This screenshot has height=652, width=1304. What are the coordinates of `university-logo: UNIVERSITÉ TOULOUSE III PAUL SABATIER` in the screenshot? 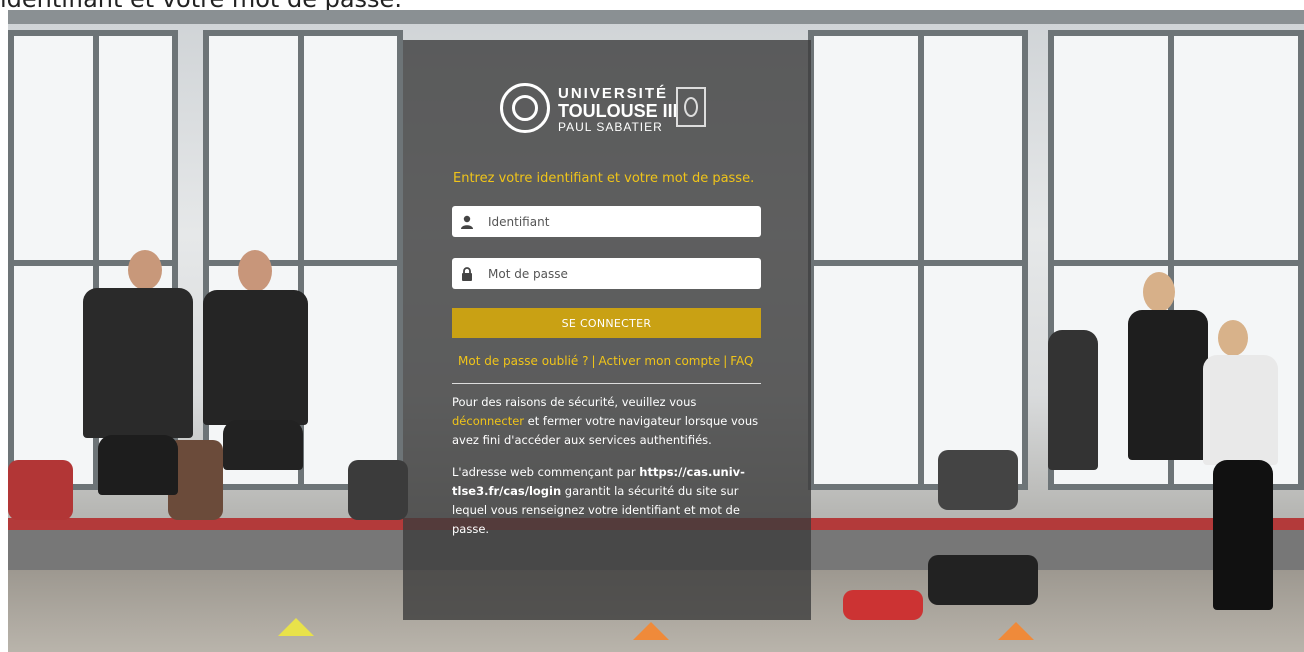 It's located at (607, 110).